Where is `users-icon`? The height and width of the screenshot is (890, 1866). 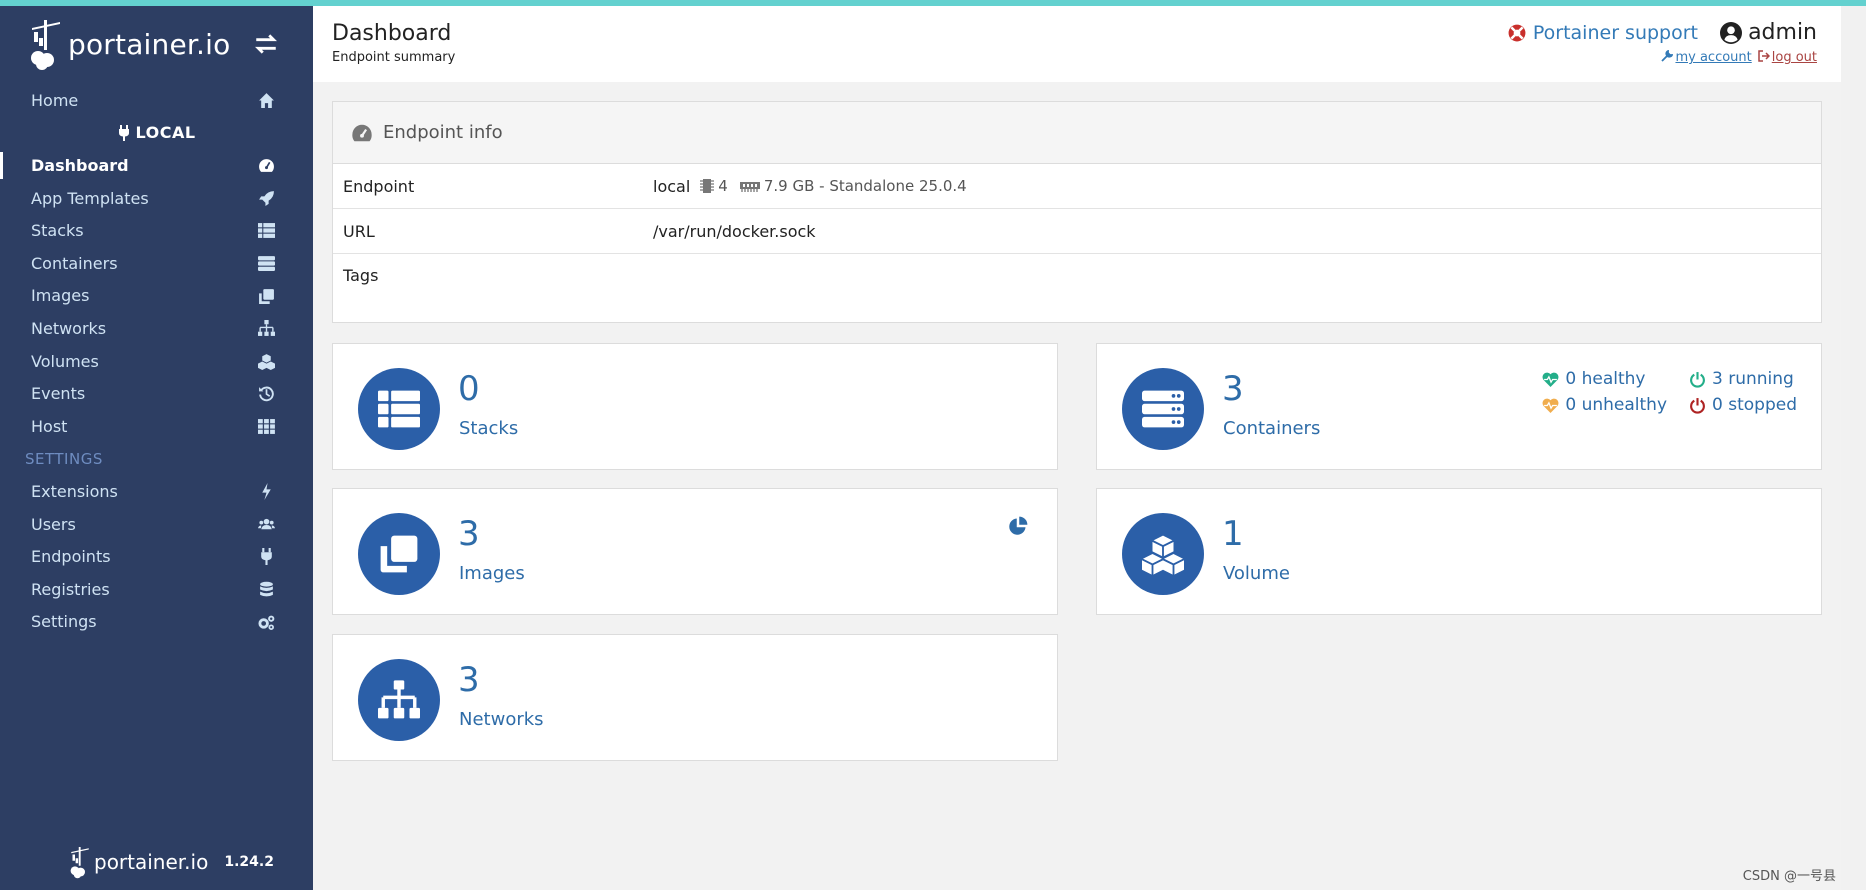
users-icon is located at coordinates (266, 523).